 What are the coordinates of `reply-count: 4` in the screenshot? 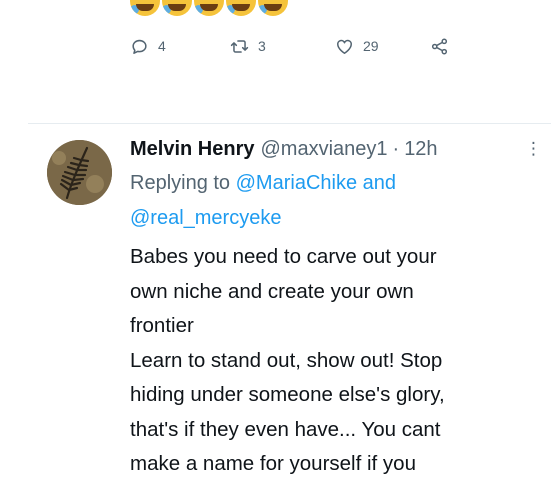 It's located at (162, 46).